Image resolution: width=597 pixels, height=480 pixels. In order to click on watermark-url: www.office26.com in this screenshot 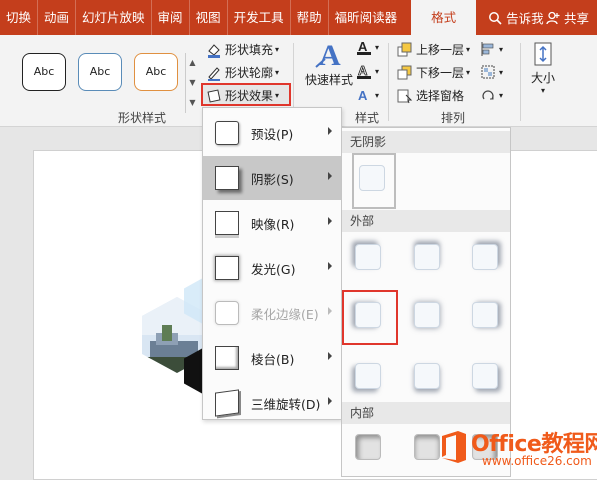, I will do `click(537, 461)`.